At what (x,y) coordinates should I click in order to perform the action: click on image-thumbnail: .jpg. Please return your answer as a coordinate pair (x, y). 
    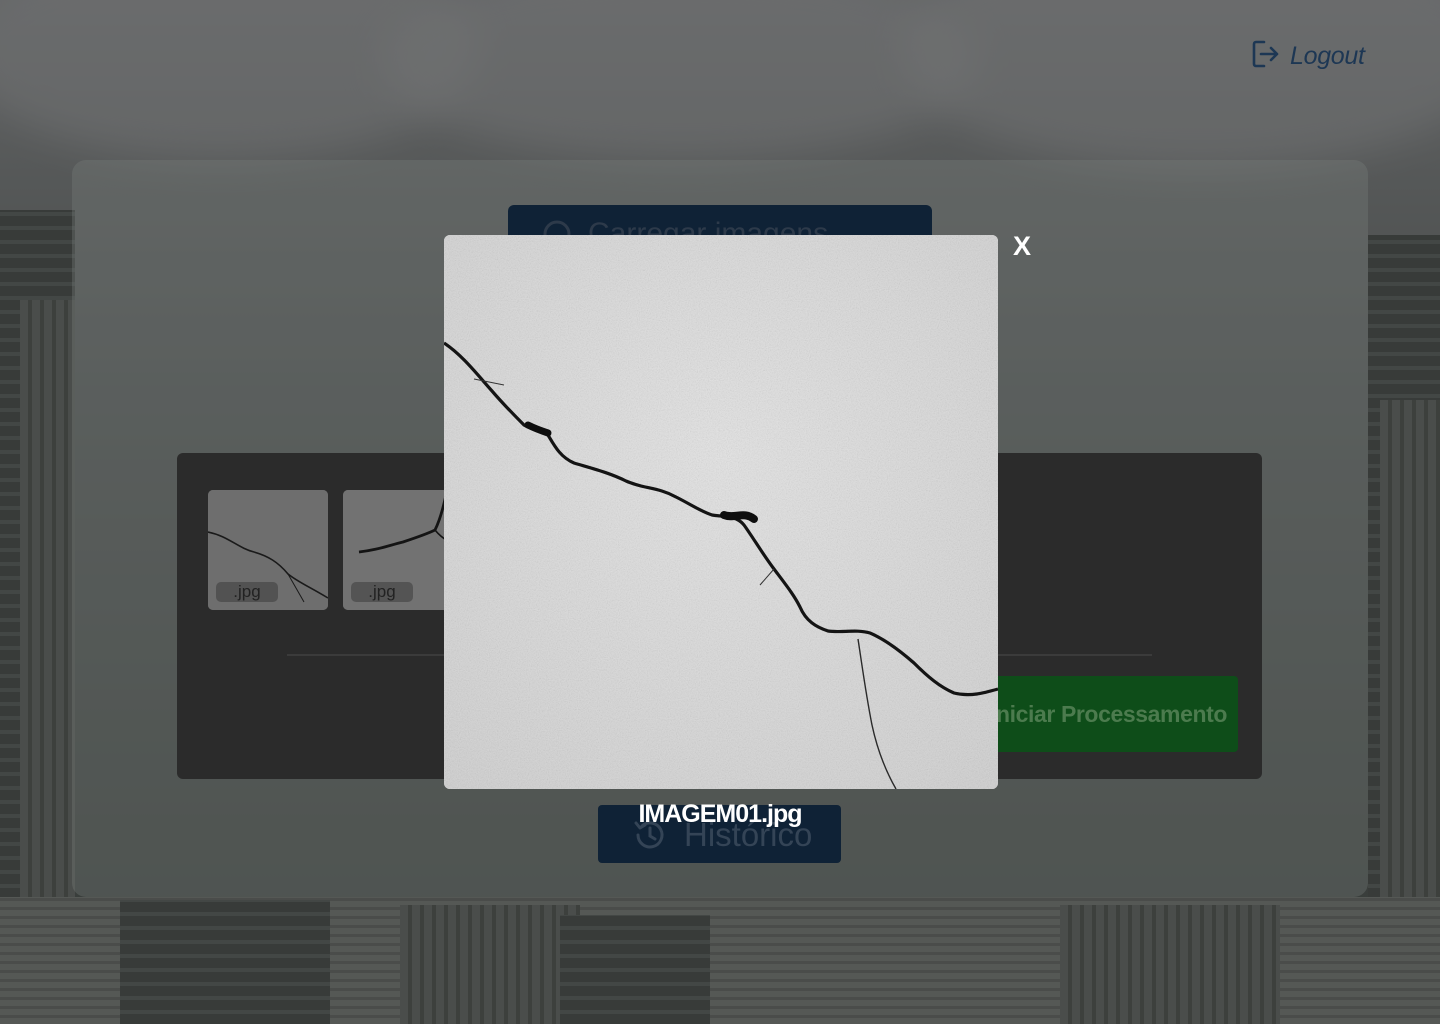
    Looking at the image, I should click on (268, 550).